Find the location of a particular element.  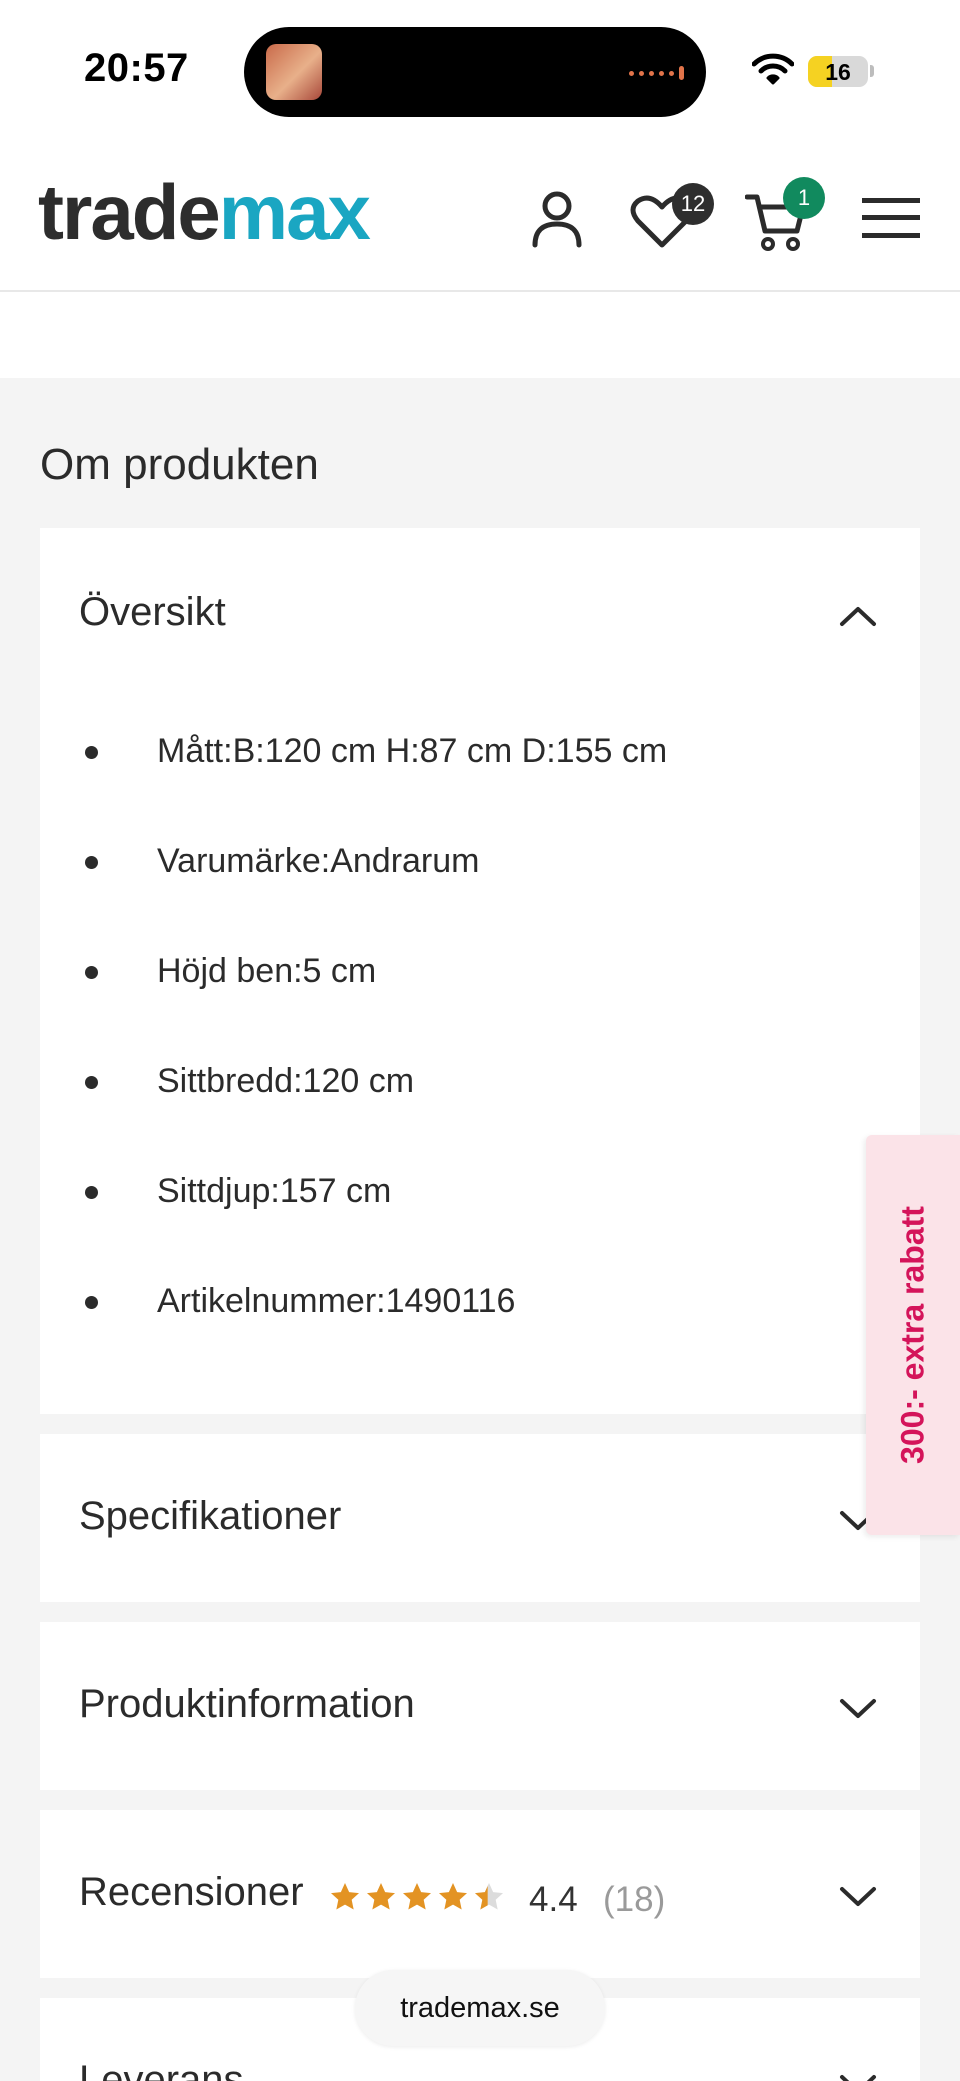

status-bar: 20:57 16 is located at coordinates (480, 67).